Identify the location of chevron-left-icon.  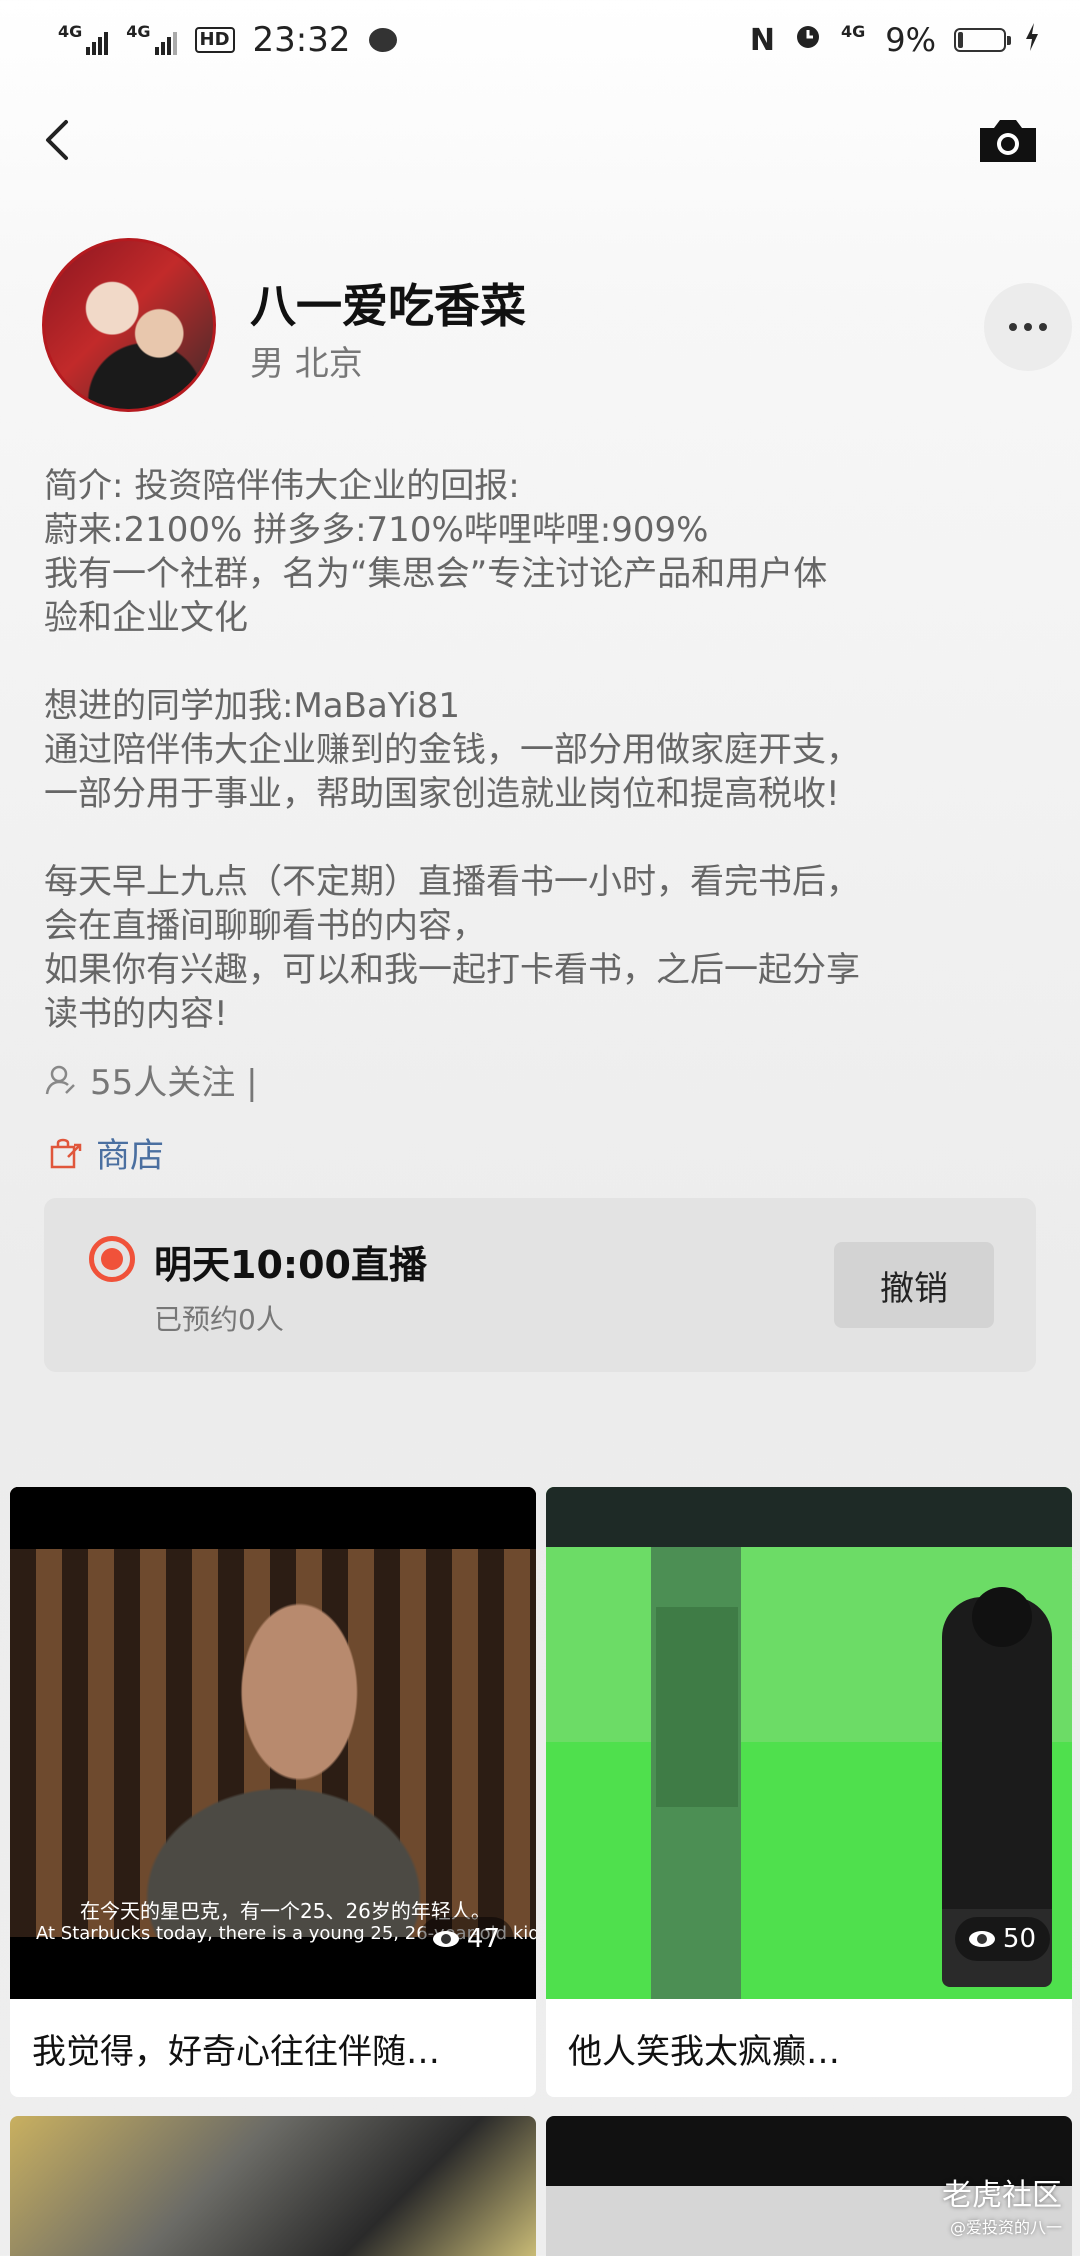
(57, 140).